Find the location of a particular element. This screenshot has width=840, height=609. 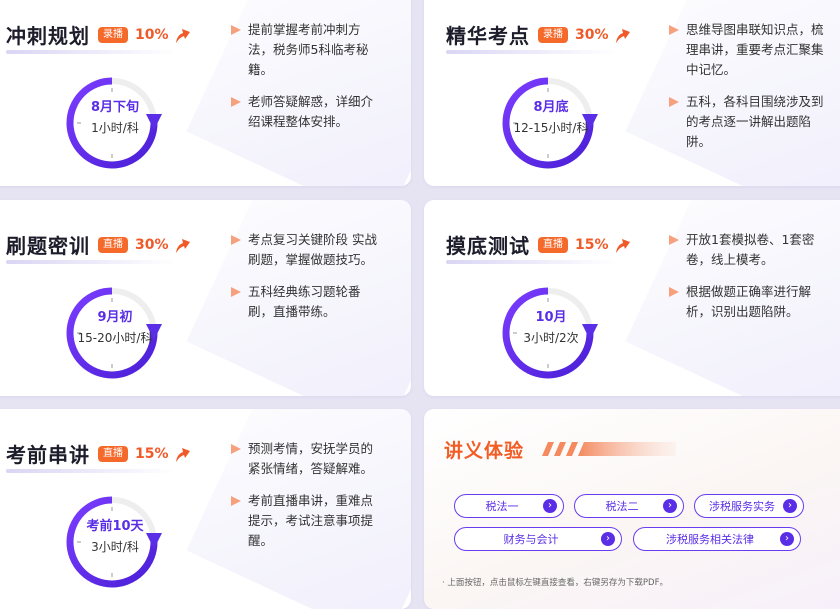

handout-button-tax-law-2: 税法二 › is located at coordinates (629, 506).